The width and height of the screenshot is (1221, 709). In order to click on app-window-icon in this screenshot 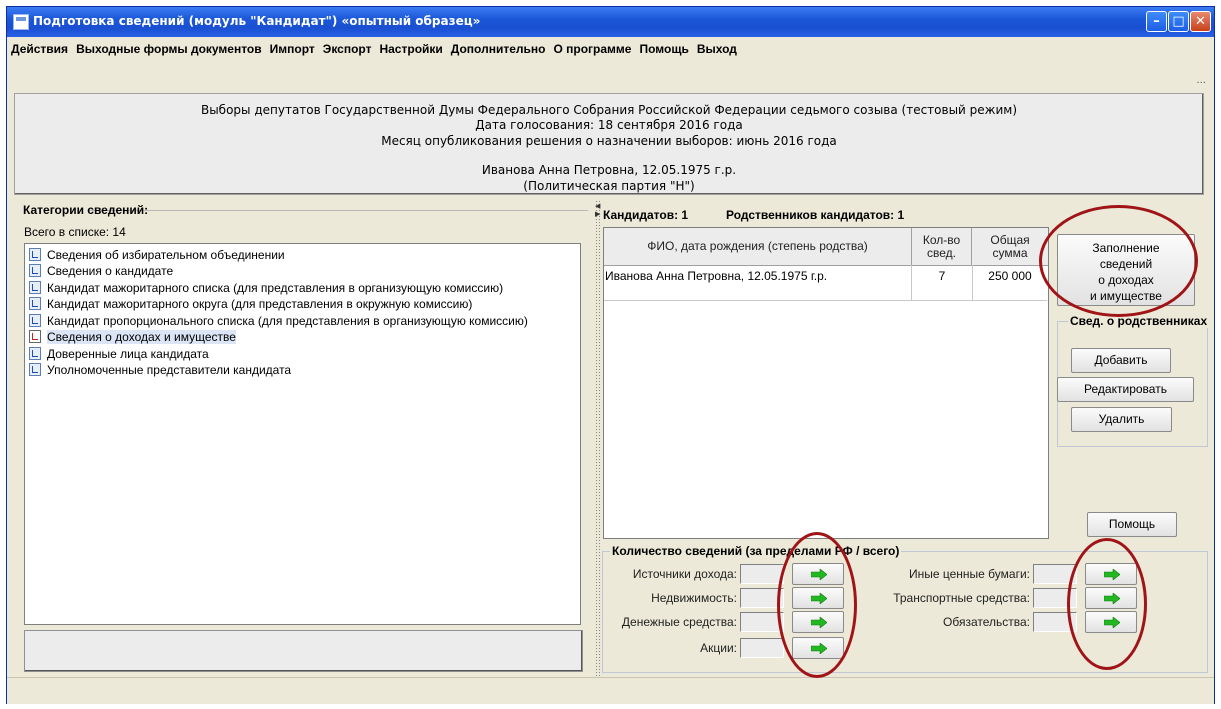, I will do `click(21, 22)`.